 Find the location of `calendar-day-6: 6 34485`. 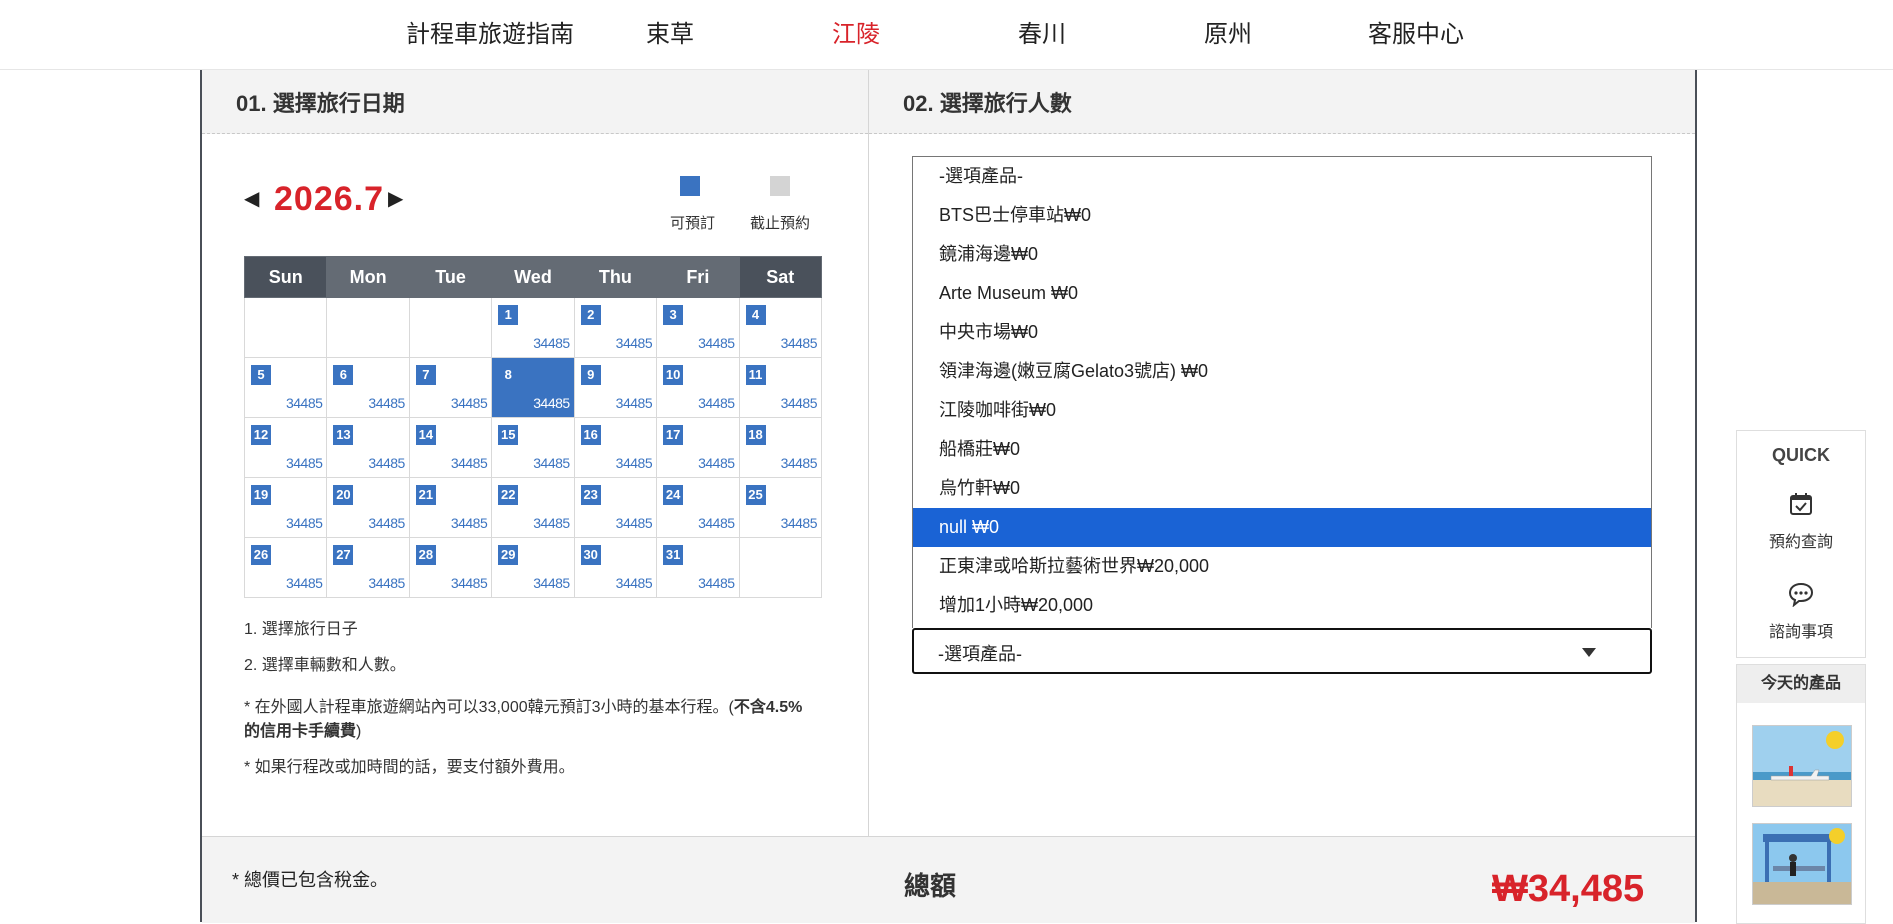

calendar-day-6: 6 34485 is located at coordinates (368, 387).